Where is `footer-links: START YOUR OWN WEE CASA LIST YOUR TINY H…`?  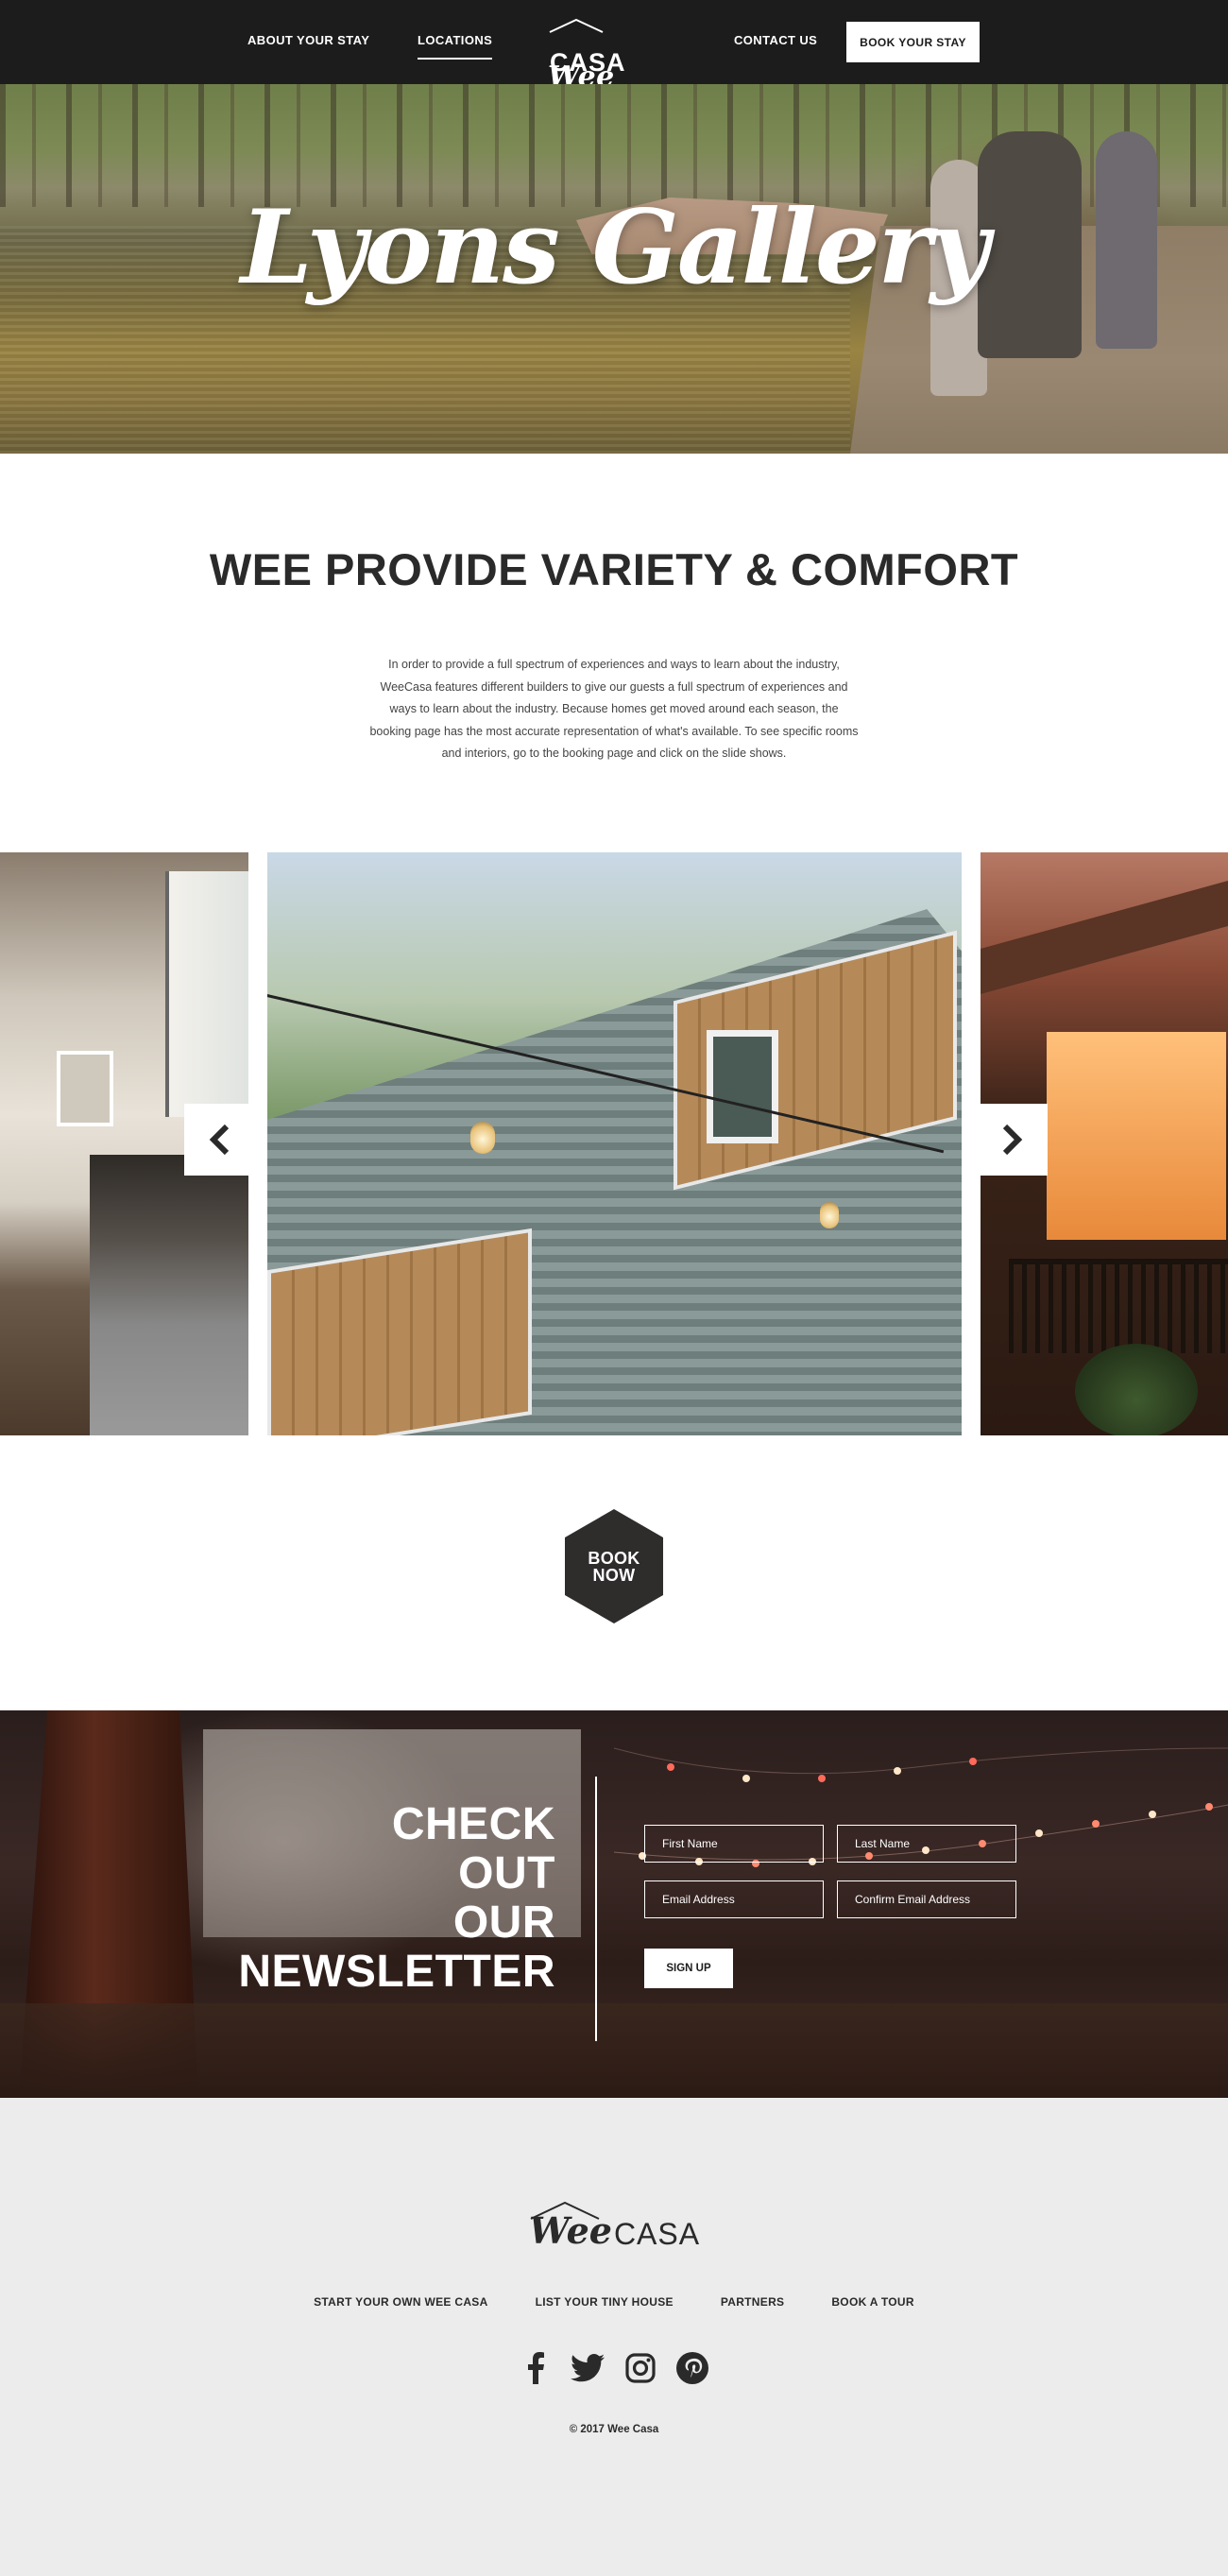
footer-links: START YOUR OWN WEE CASA LIST YOUR TINY H… is located at coordinates (614, 2302).